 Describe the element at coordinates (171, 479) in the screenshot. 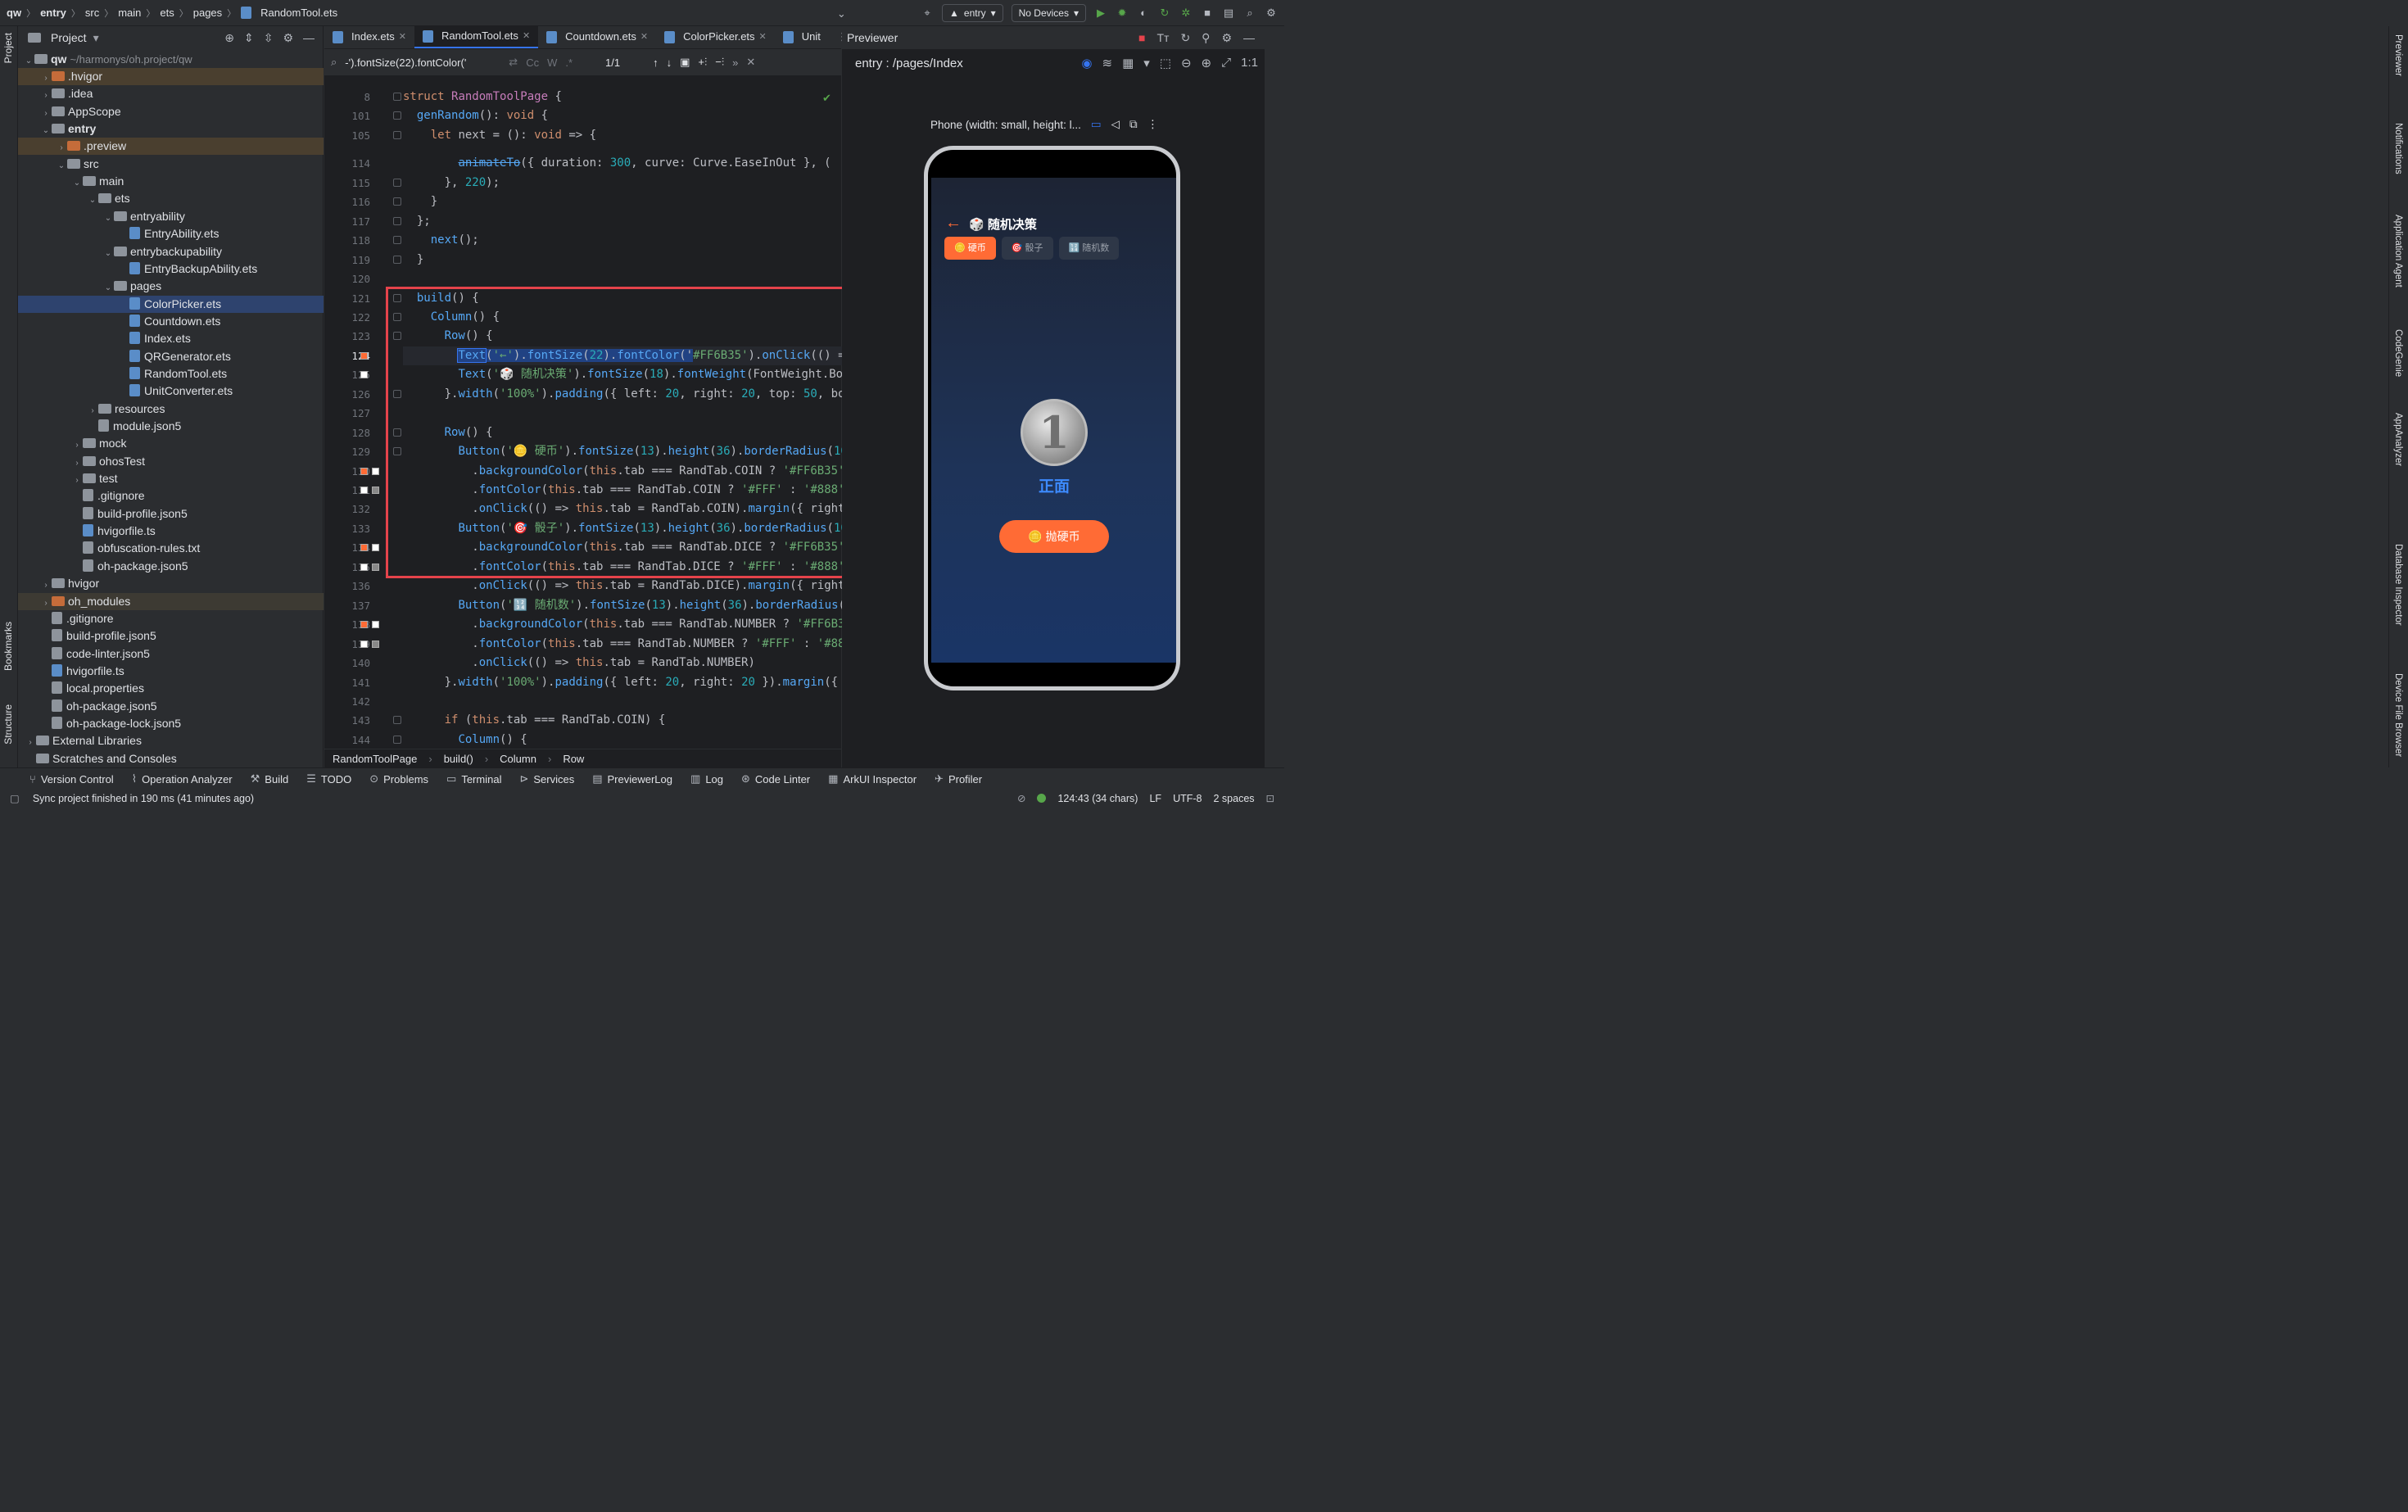

I see `tree-item: › test` at that location.